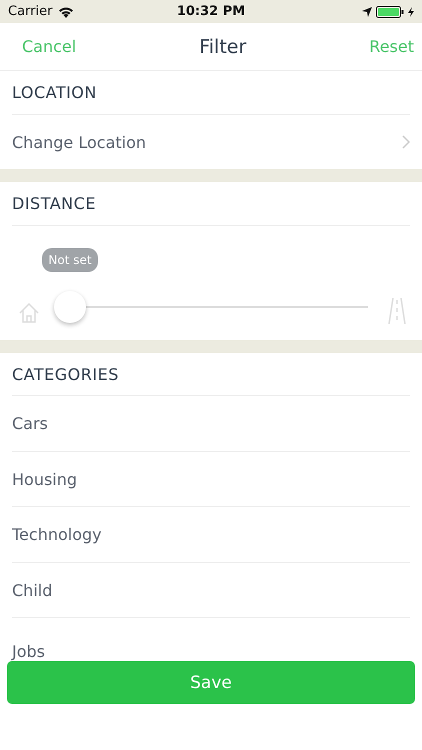 This screenshot has height=750, width=422. What do you see at coordinates (29, 313) in the screenshot?
I see `house-icon` at bounding box center [29, 313].